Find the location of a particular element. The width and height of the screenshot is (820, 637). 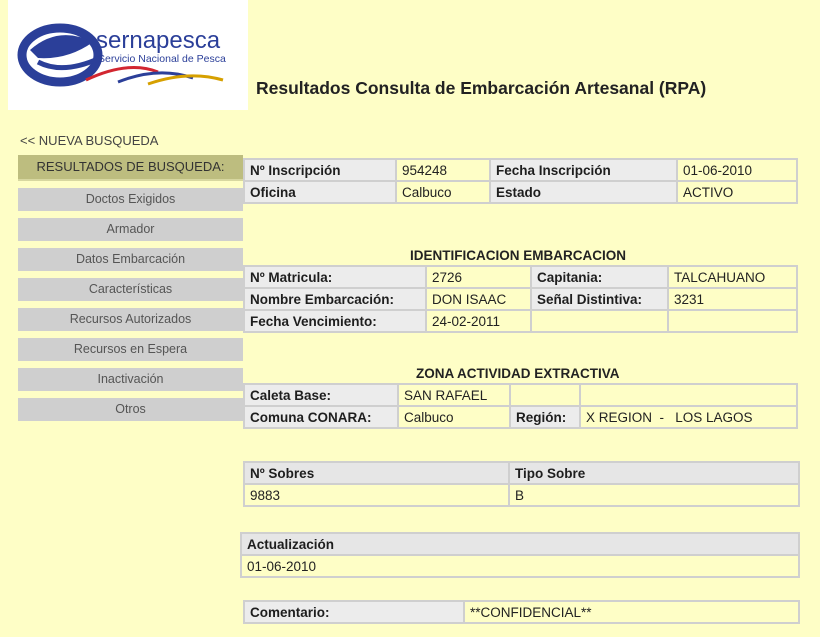

inscripcion-value: 954248 is located at coordinates (443, 170).